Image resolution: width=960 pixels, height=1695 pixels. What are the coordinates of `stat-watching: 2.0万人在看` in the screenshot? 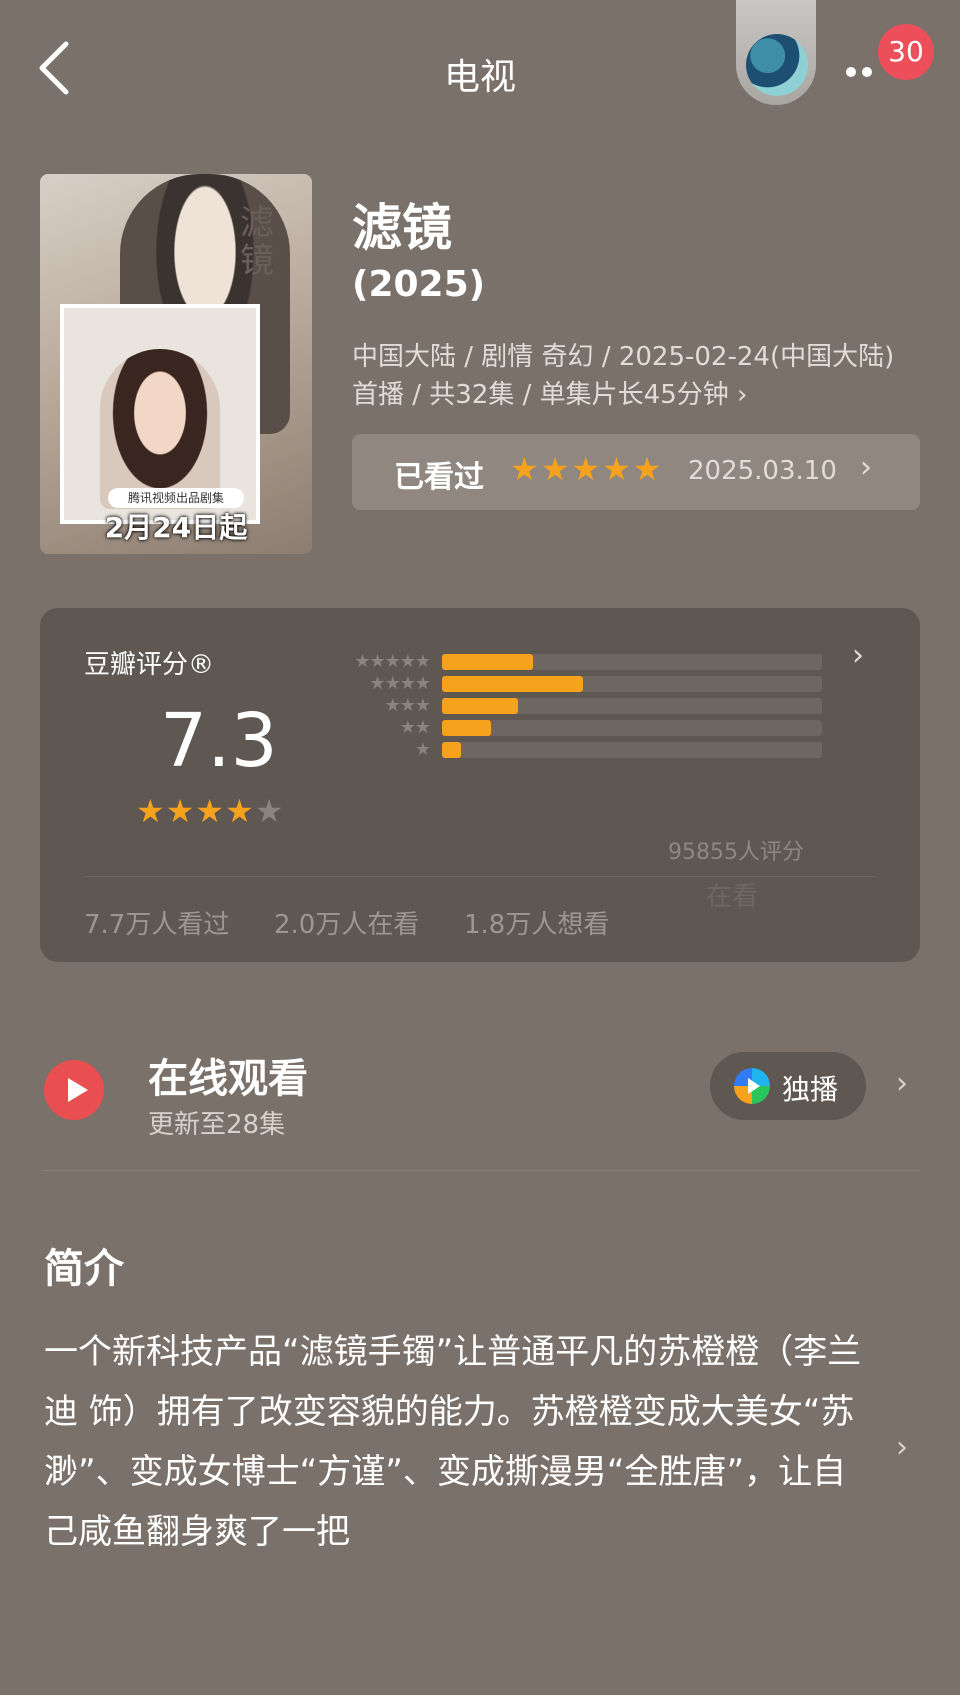 It's located at (346, 922).